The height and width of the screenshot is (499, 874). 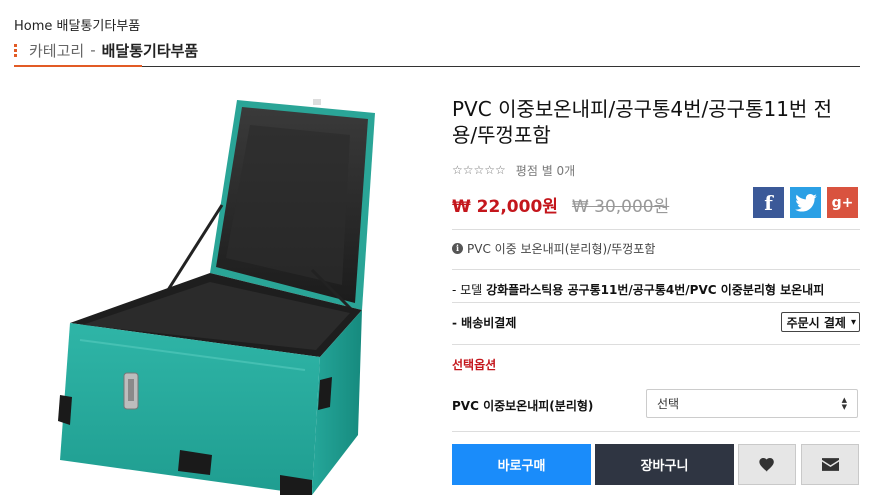 I want to click on facebook-share-button: f, so click(x=768, y=202).